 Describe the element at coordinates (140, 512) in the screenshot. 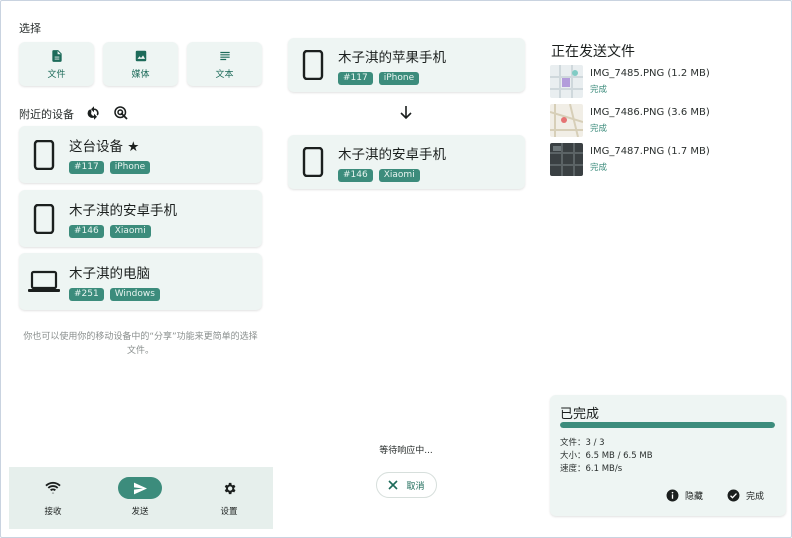

I see `nav-send-label: 发送` at that location.